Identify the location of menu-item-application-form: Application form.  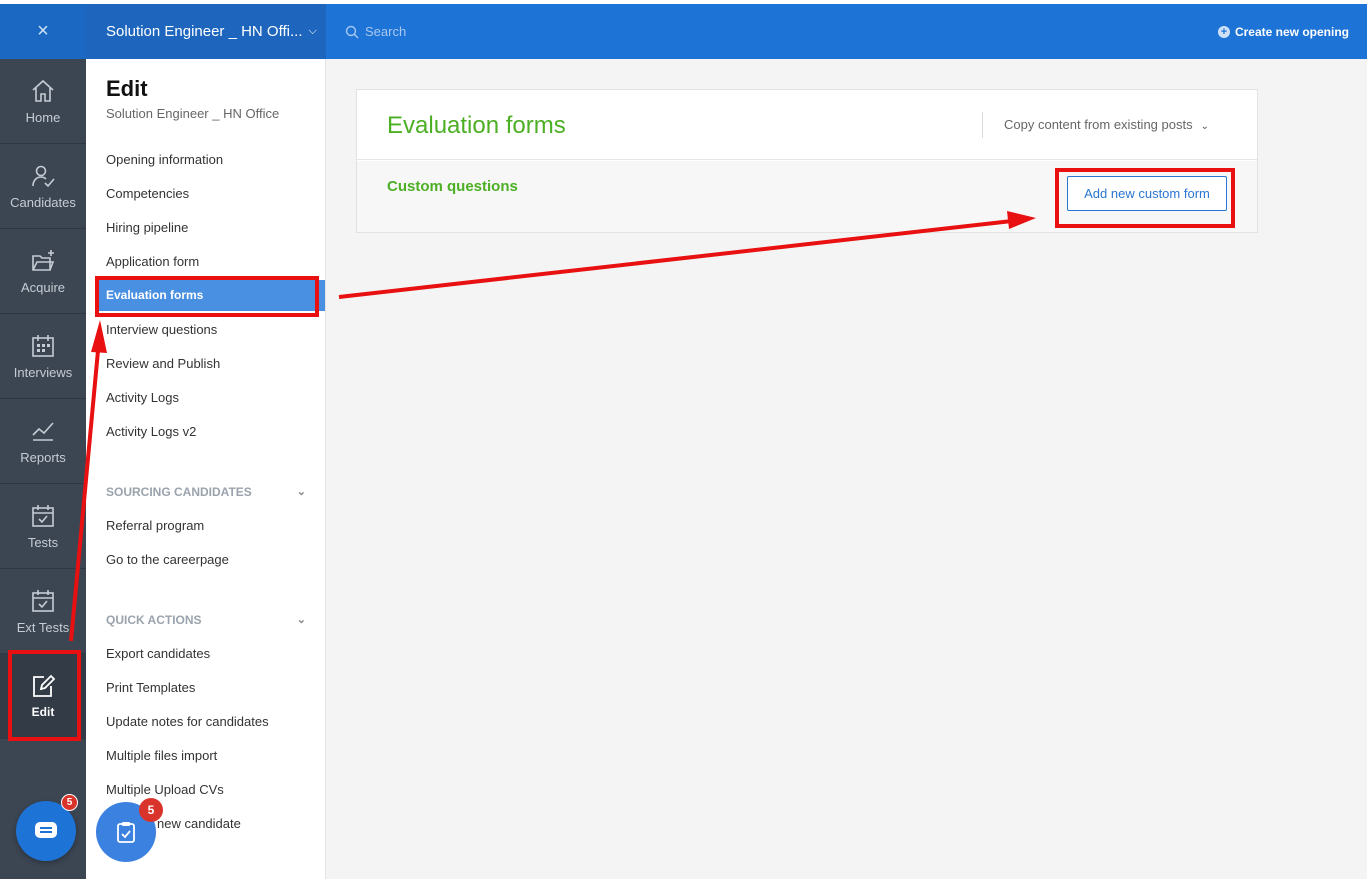
(152, 261).